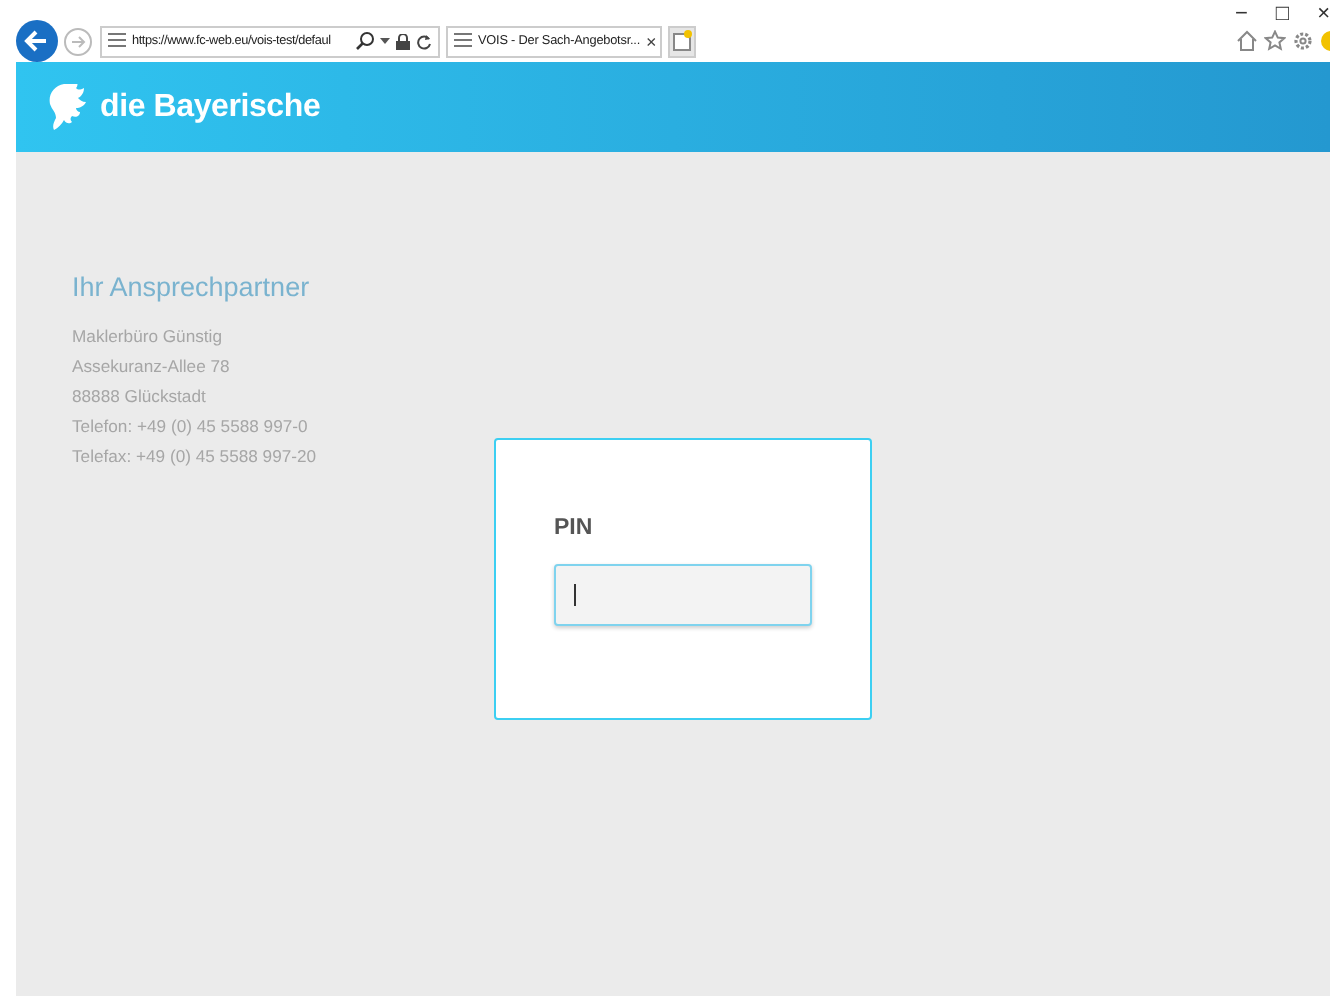 This screenshot has height=996, width=1330. Describe the element at coordinates (152, 367) in the screenshot. I see `contact-line: Assekuranz-Allee 78` at that location.